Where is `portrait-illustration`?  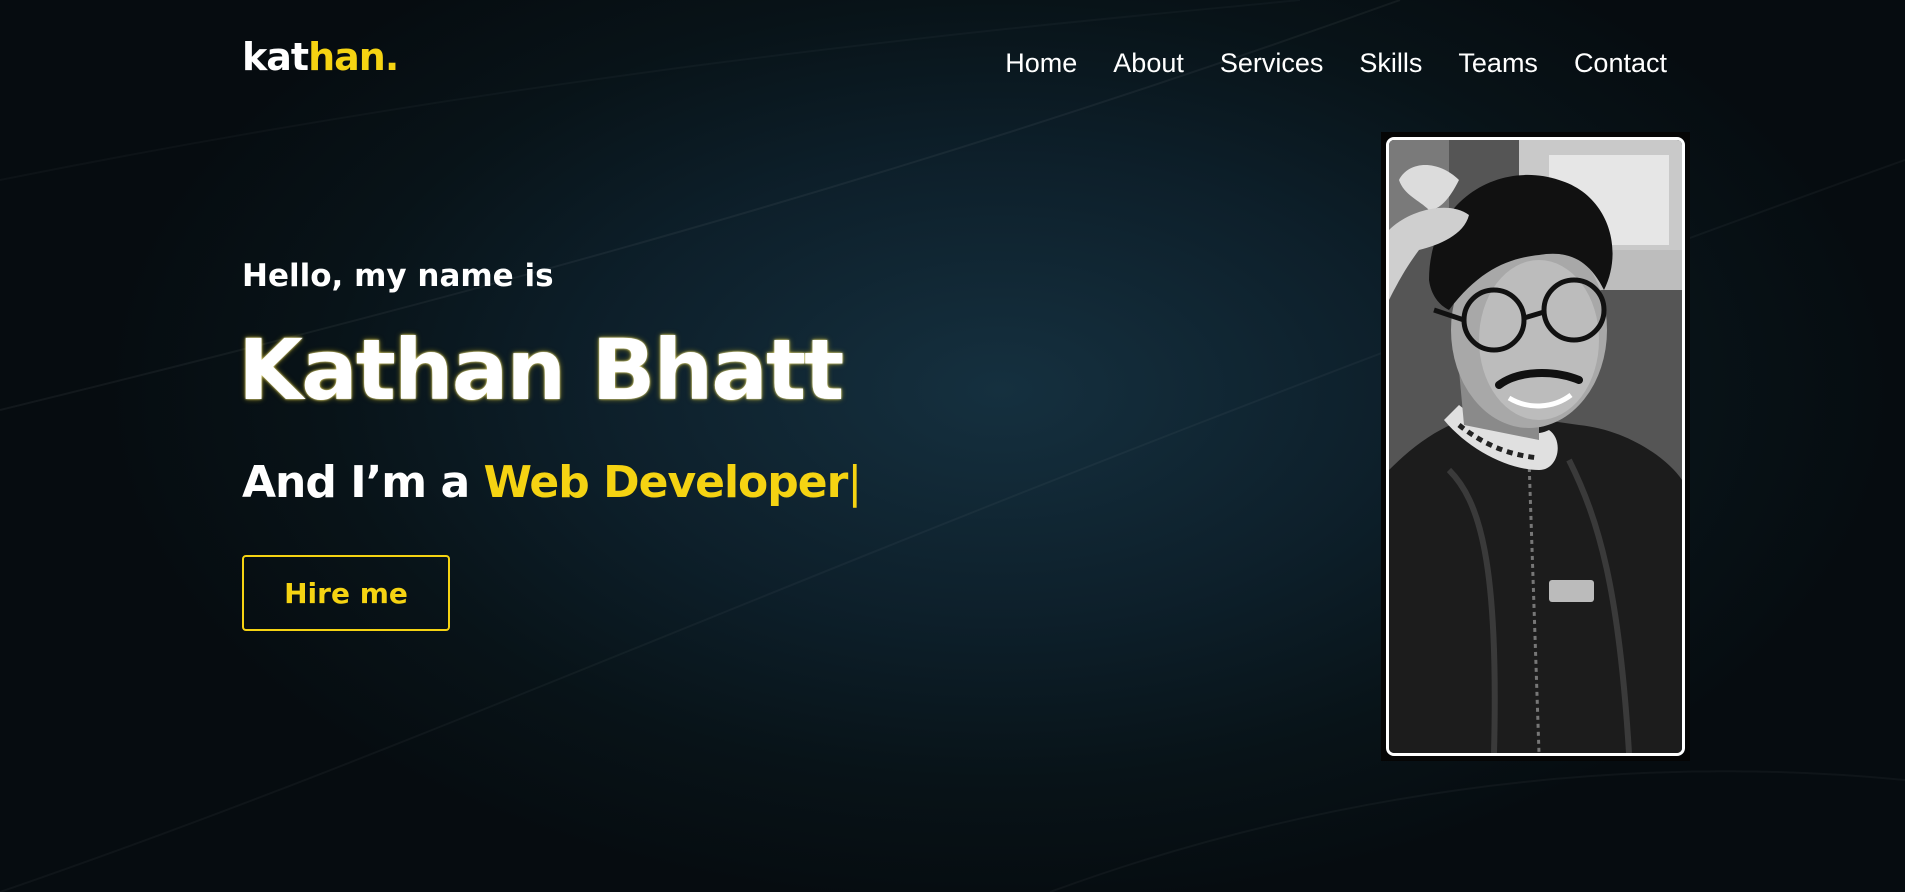
portrait-illustration is located at coordinates (1535, 446).